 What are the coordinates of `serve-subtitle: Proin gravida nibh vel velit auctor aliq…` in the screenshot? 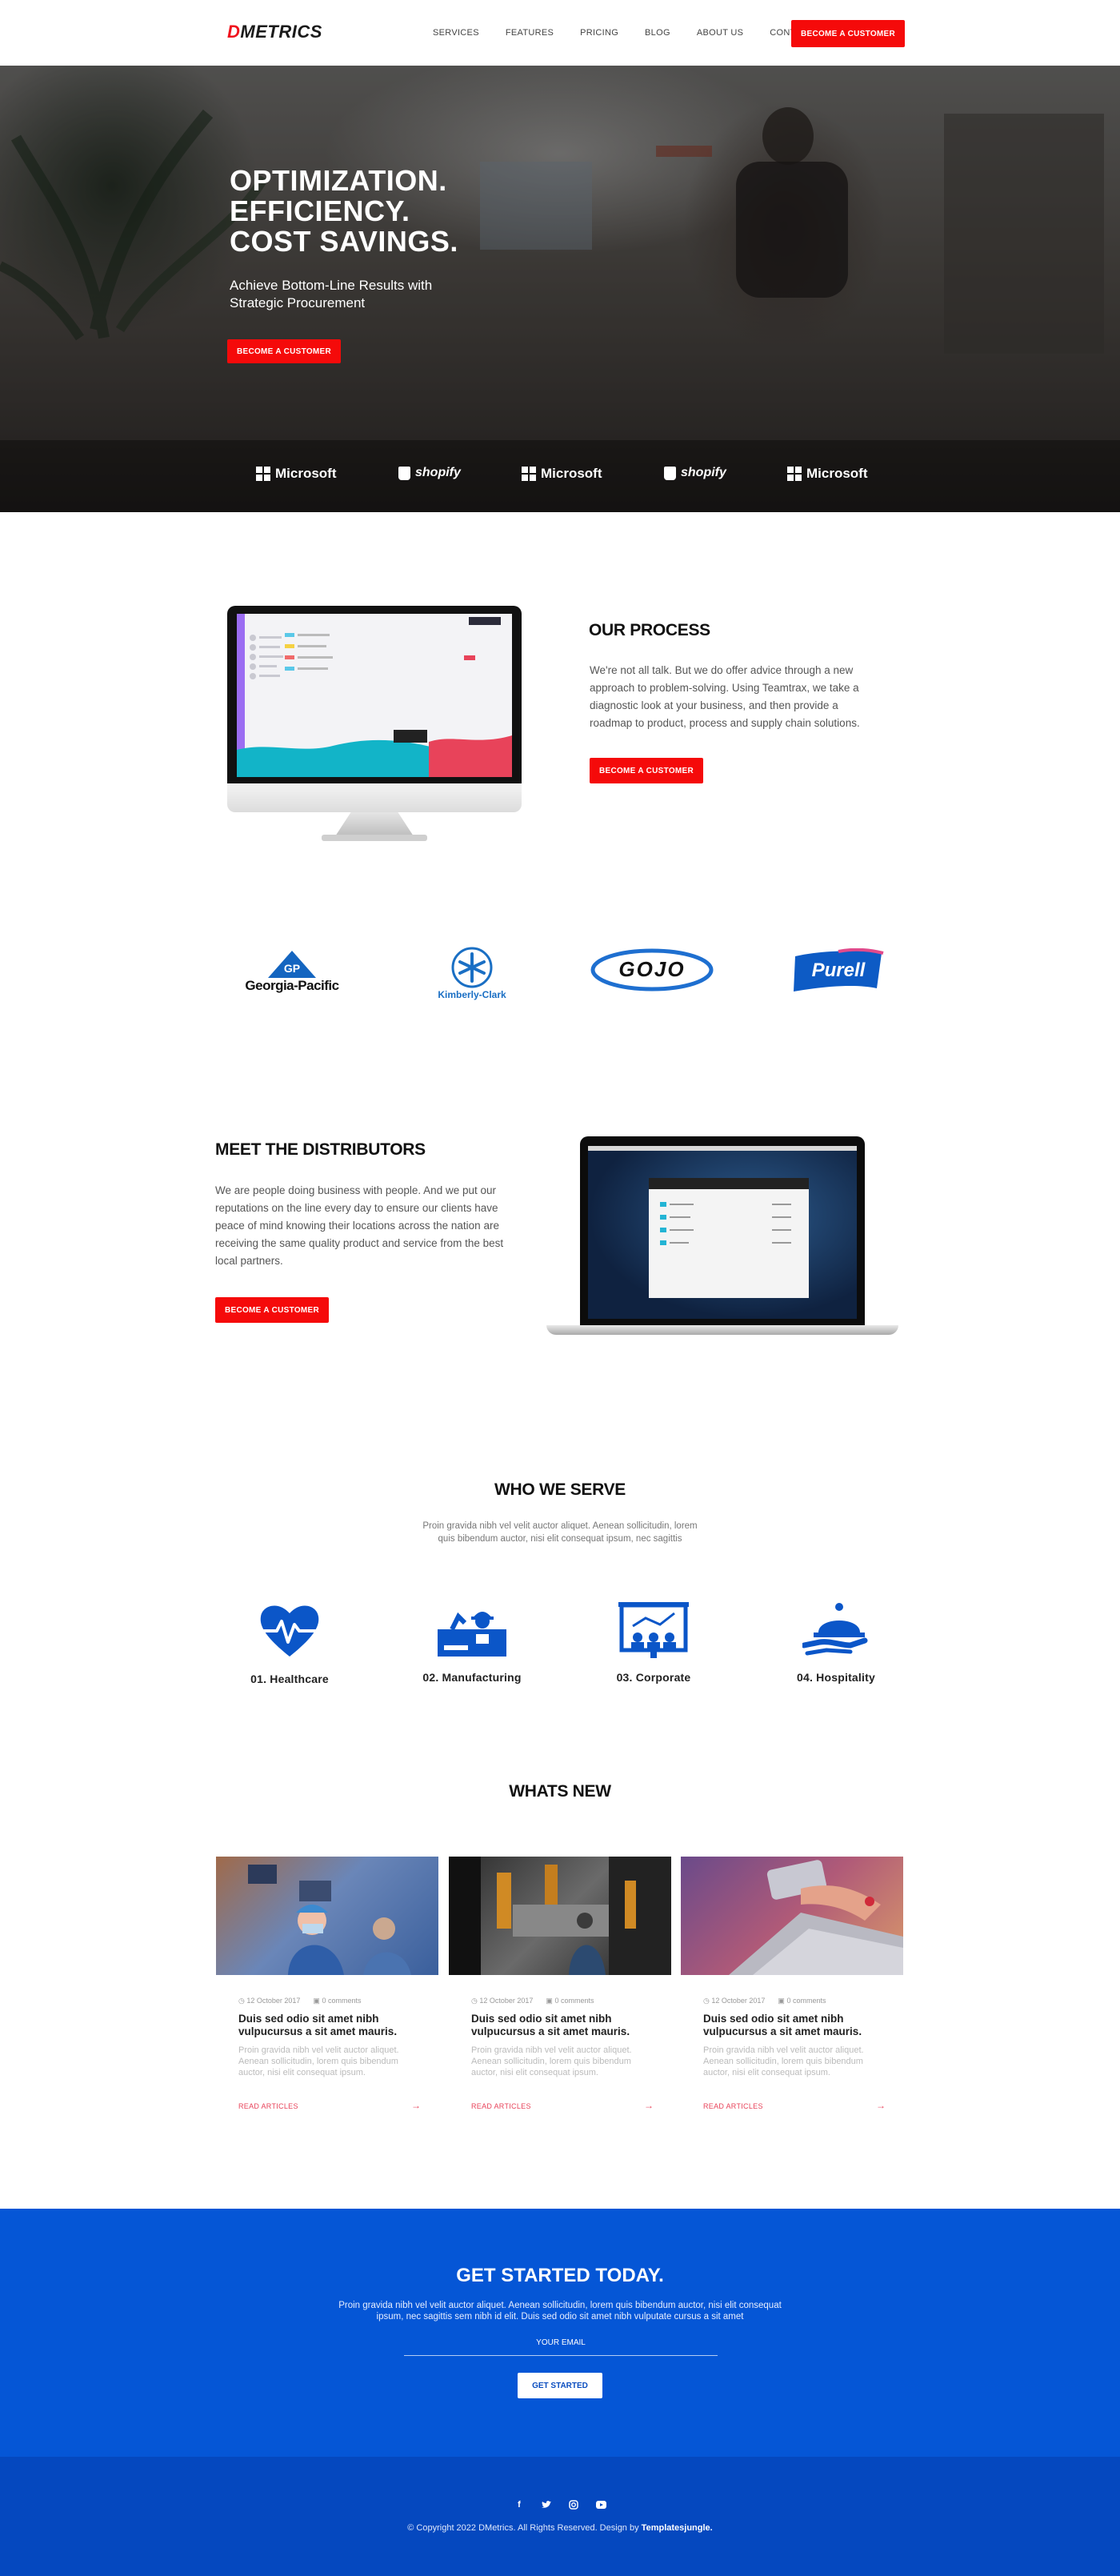 It's located at (560, 1532).